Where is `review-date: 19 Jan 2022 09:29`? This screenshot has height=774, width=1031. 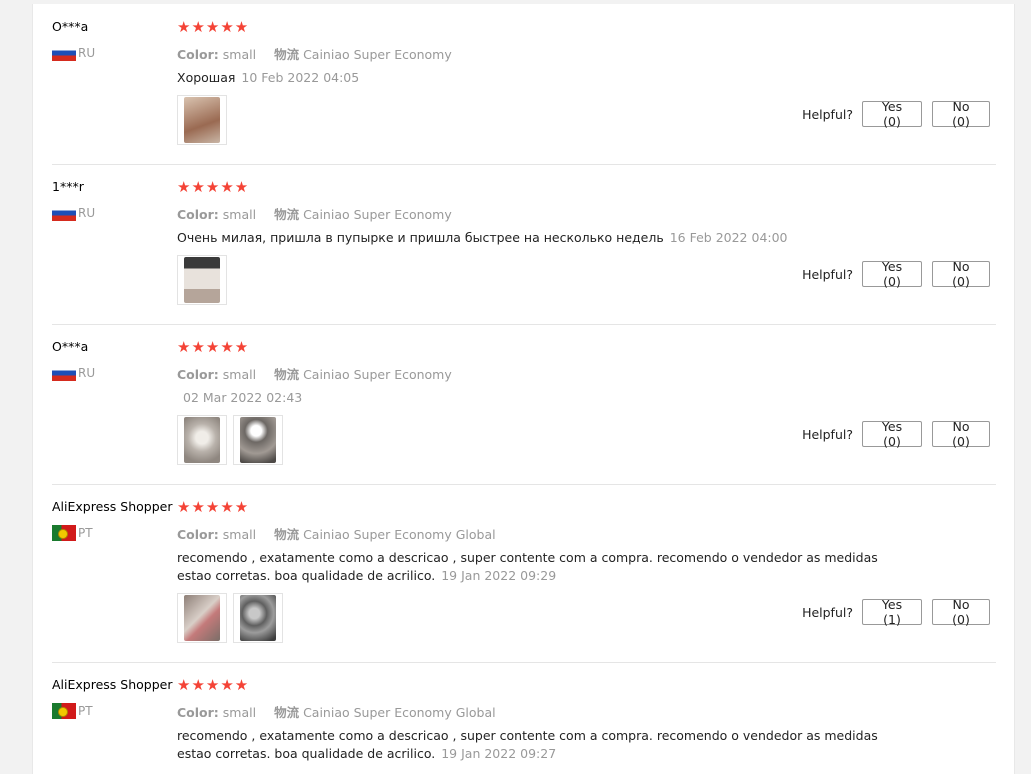 review-date: 19 Jan 2022 09:29 is located at coordinates (499, 575).